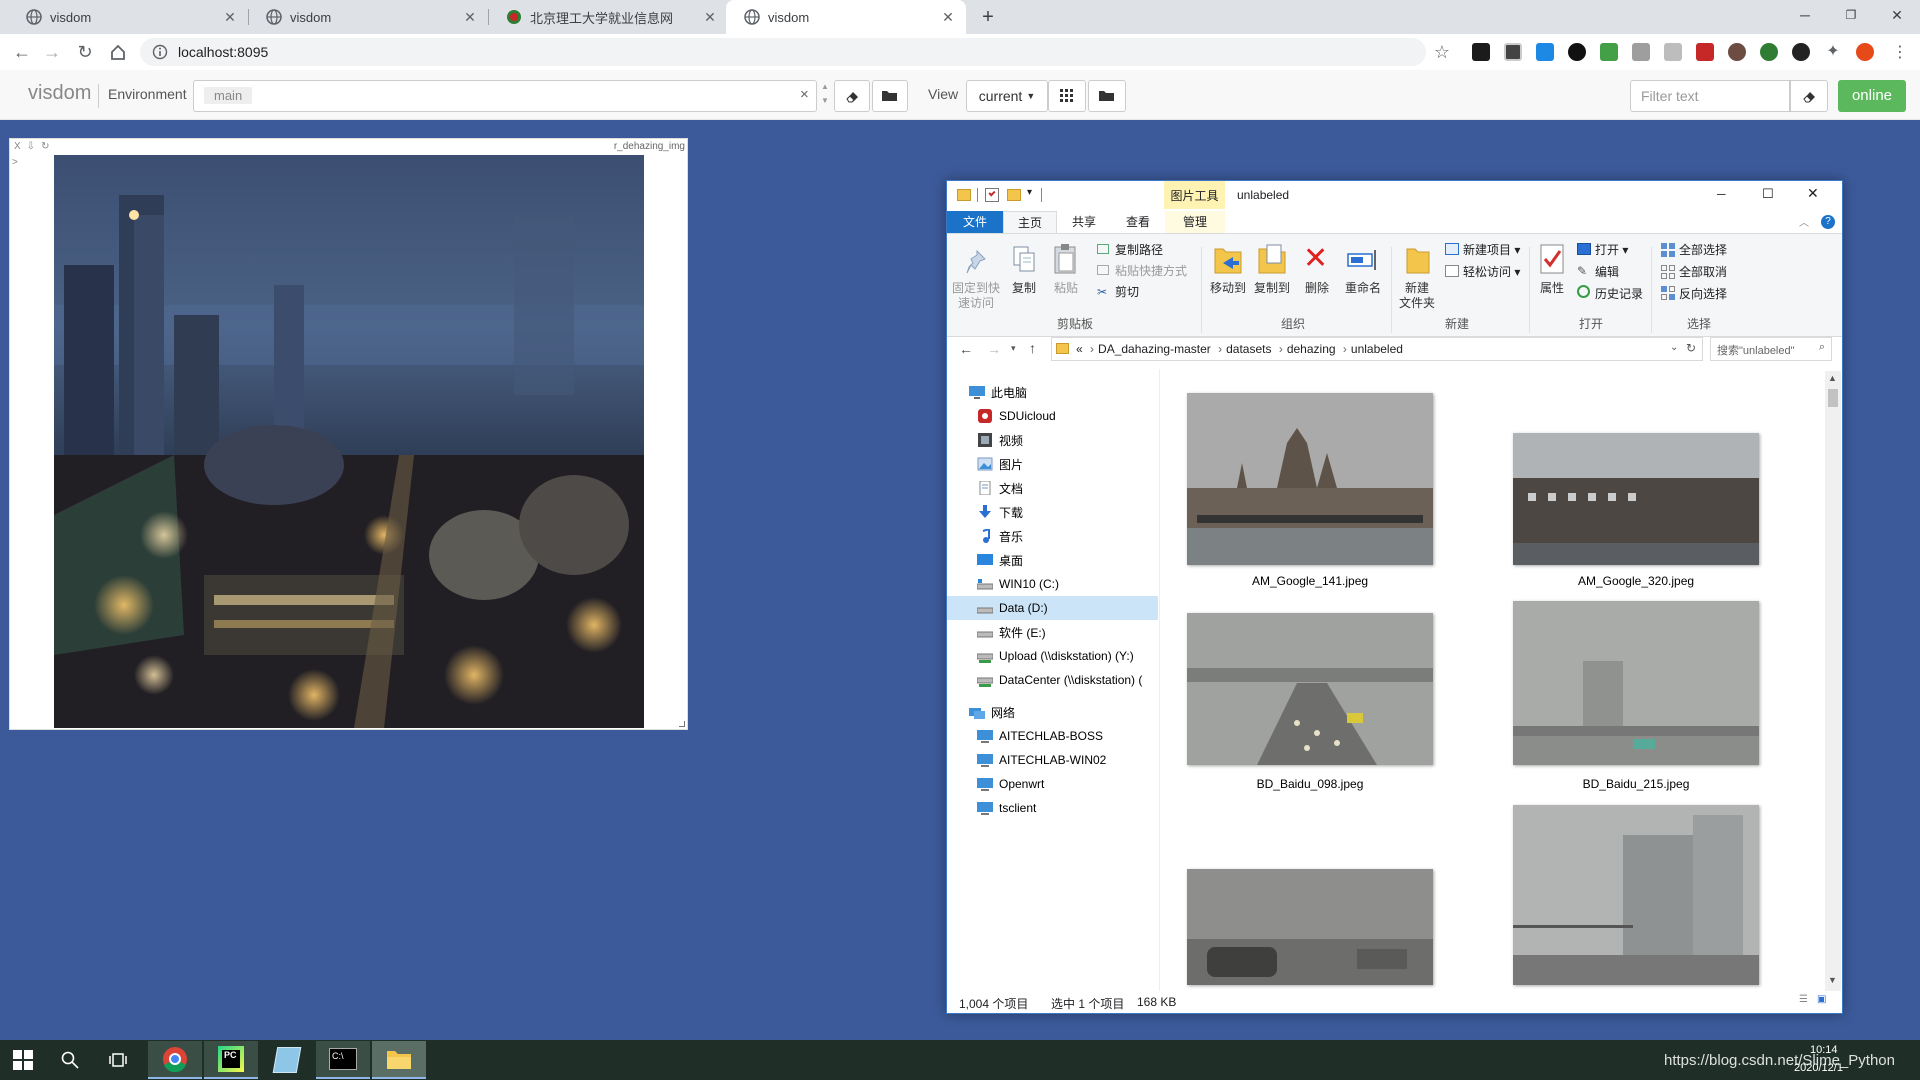 The width and height of the screenshot is (1920, 1080). What do you see at coordinates (1809, 96) in the screenshot?
I see `eraser-icon` at bounding box center [1809, 96].